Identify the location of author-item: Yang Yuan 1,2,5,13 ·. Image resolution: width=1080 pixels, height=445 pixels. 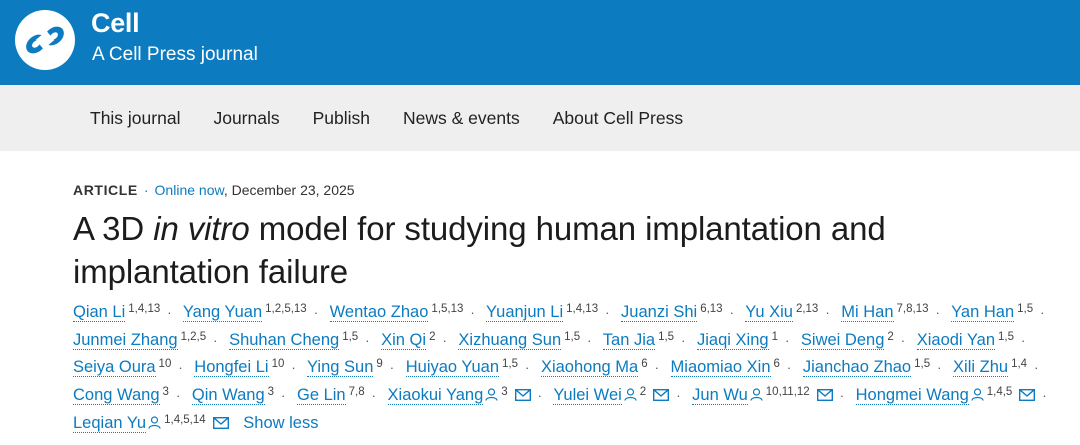
(253, 312).